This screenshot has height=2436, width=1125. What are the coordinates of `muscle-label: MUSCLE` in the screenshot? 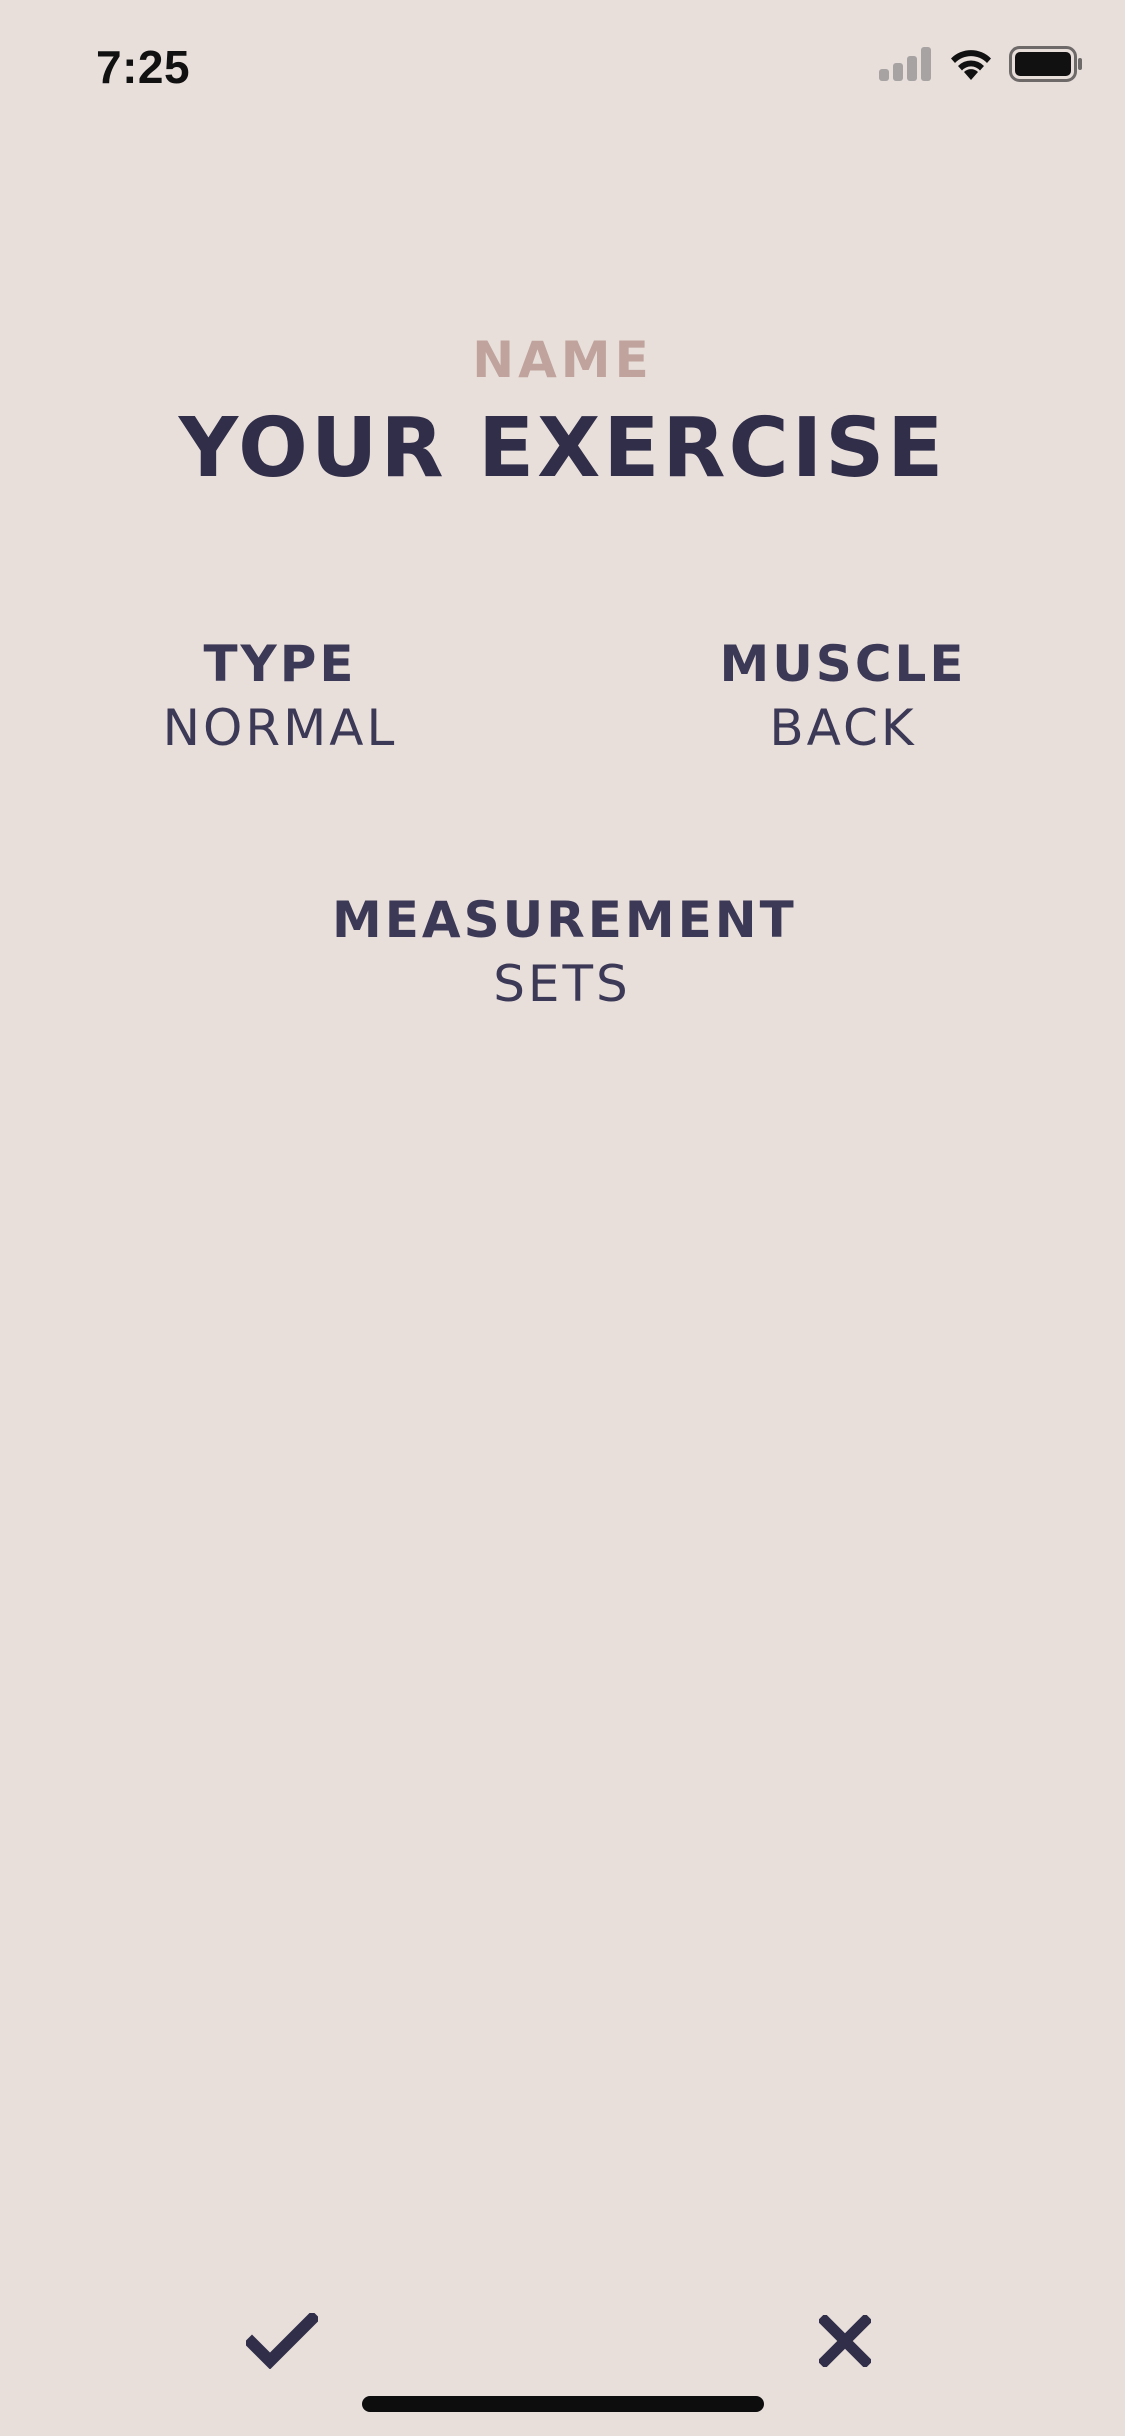 It's located at (843, 664).